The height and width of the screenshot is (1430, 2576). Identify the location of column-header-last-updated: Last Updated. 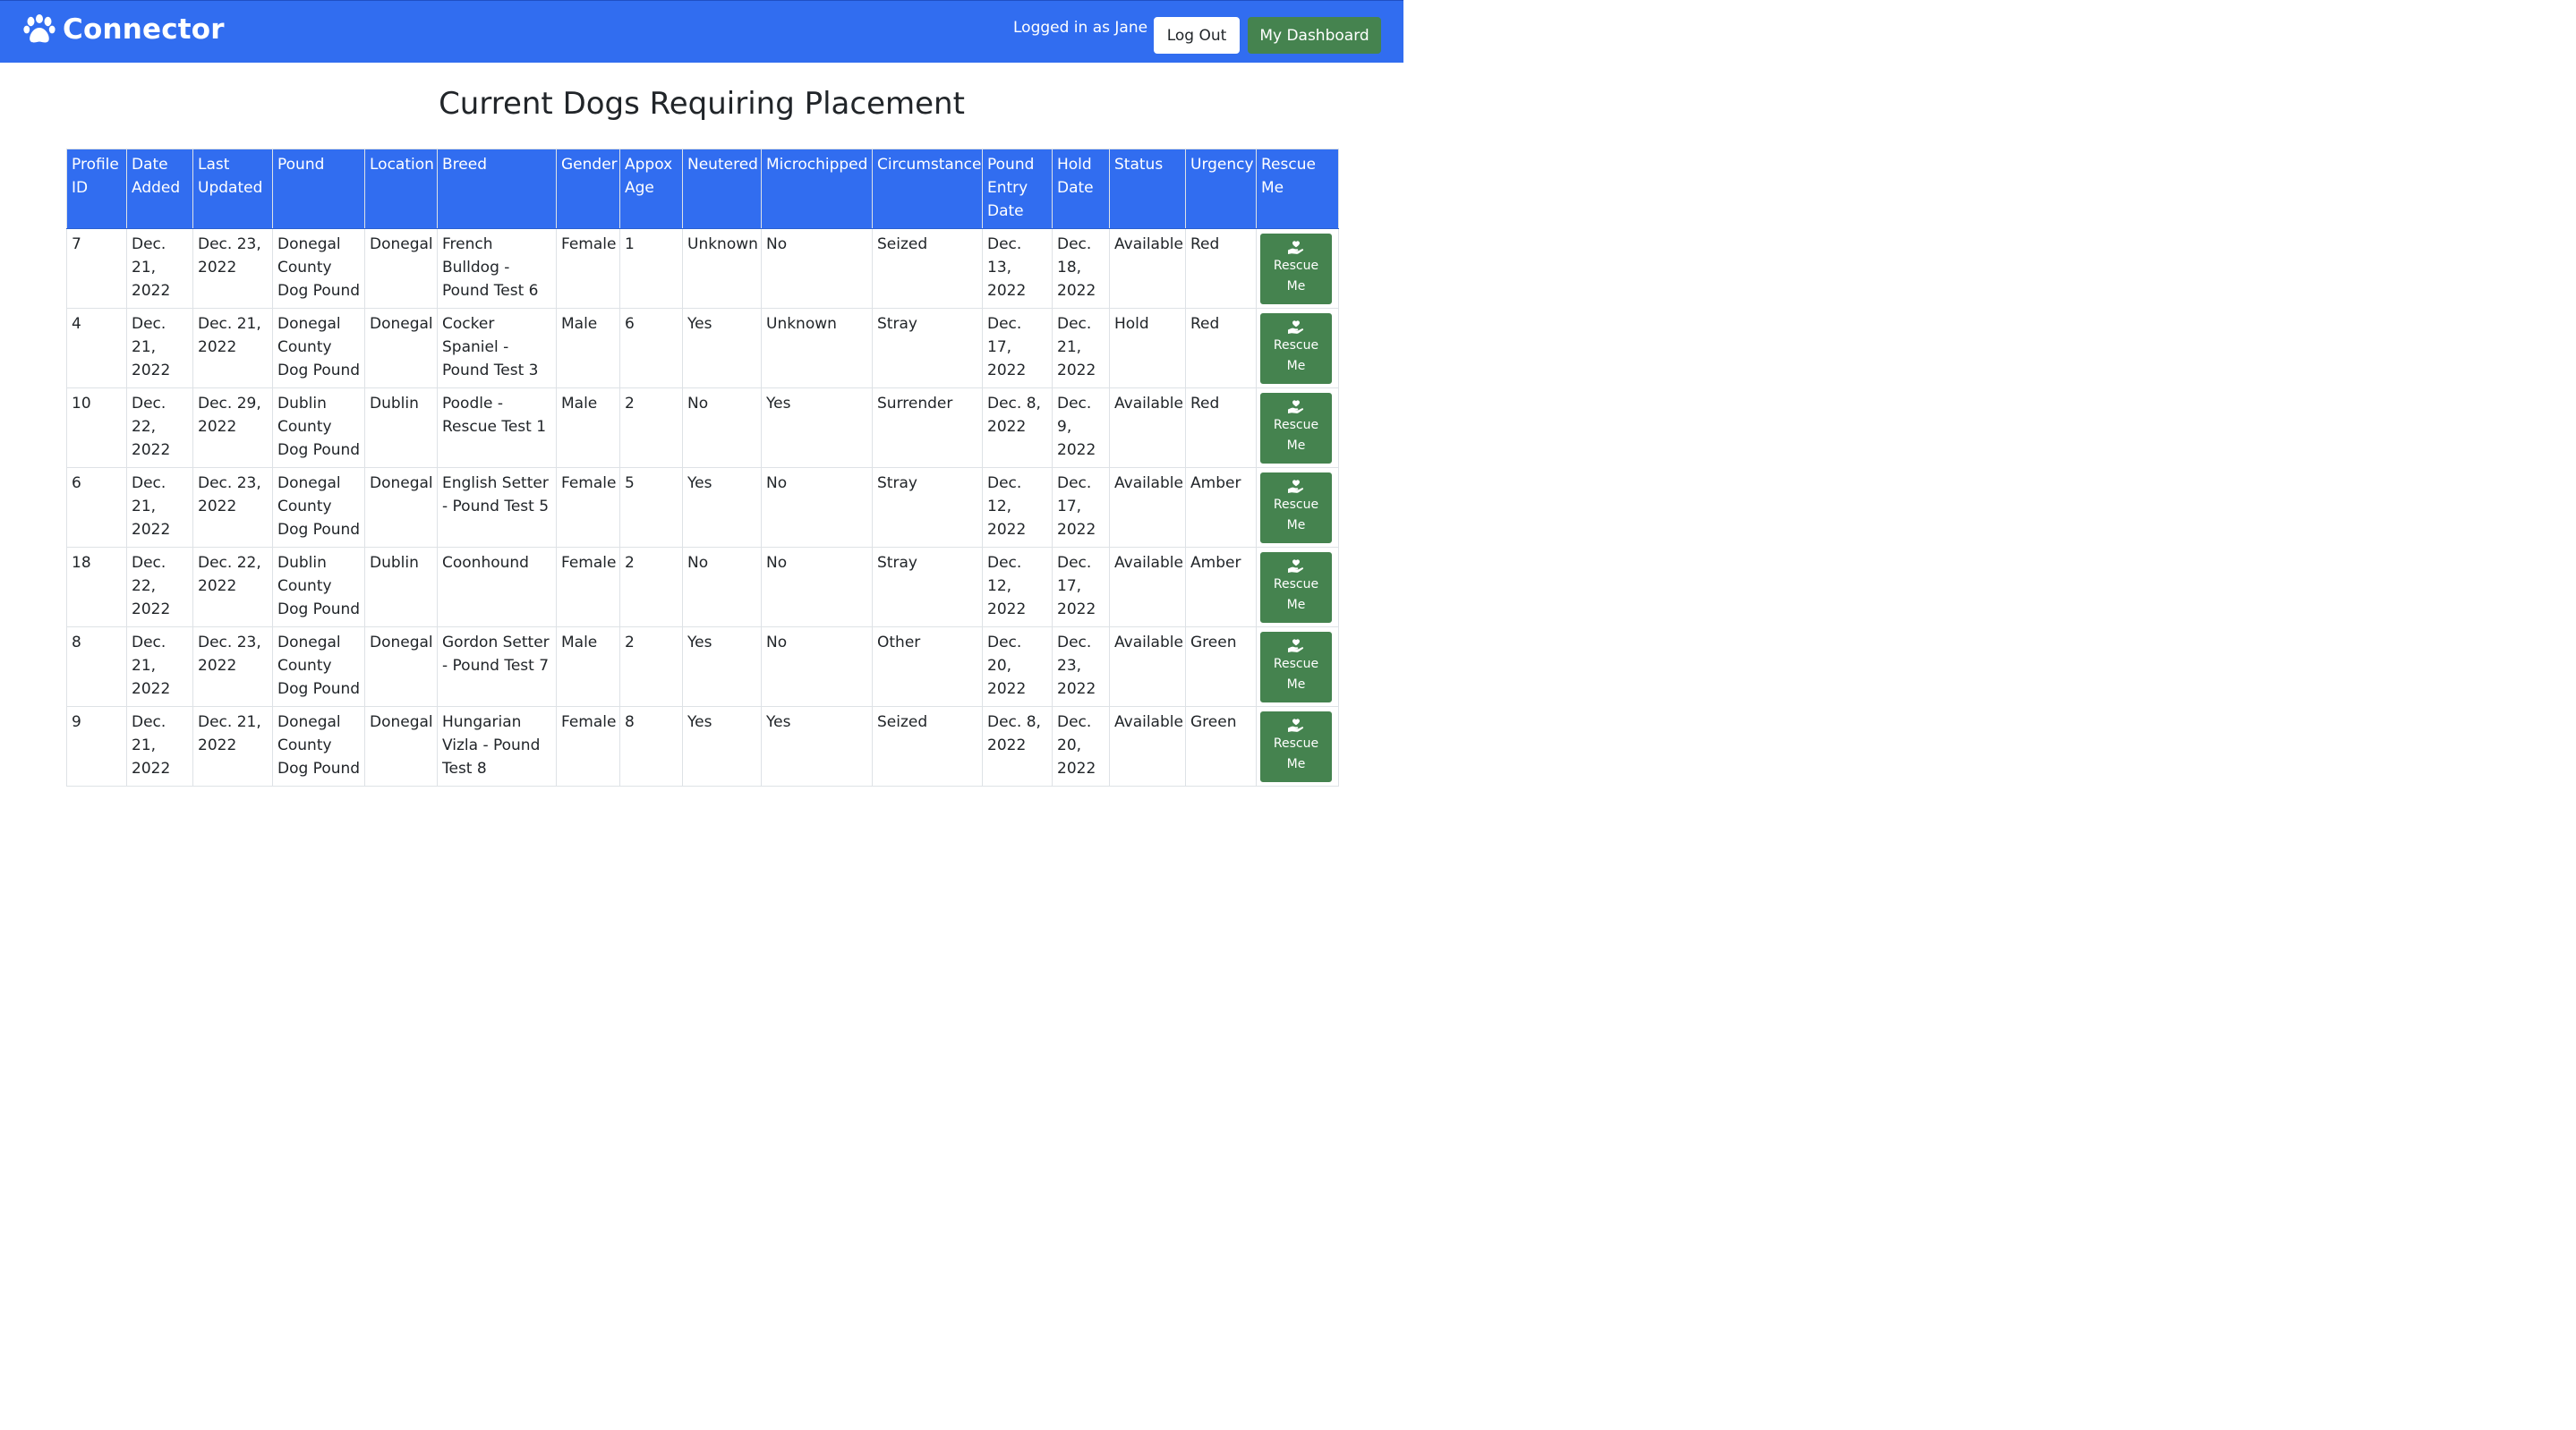
(232, 189).